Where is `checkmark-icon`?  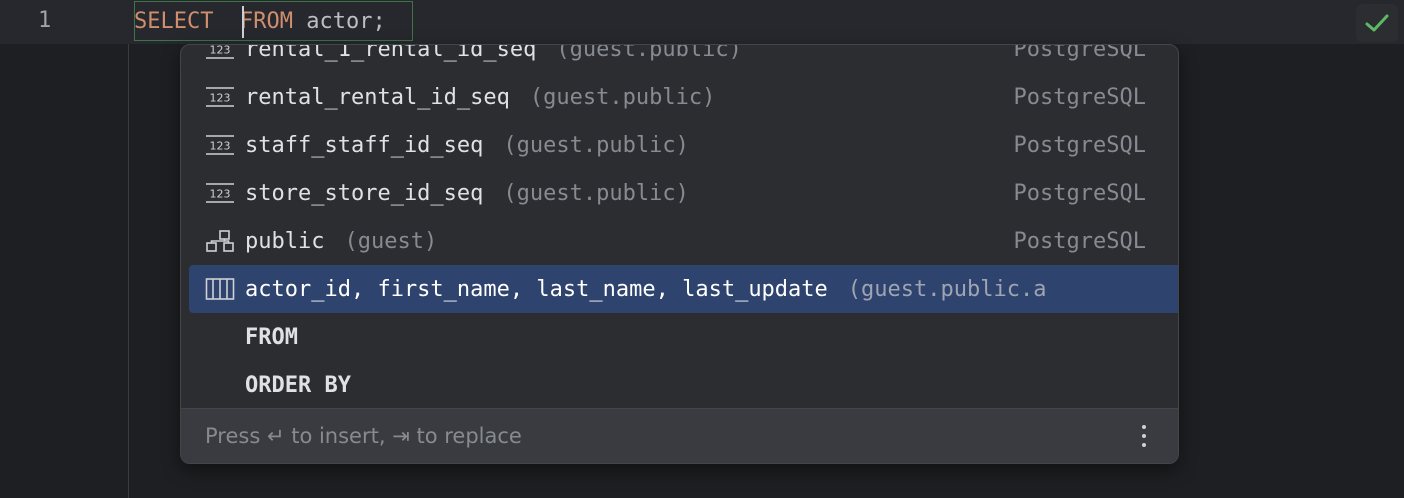 checkmark-icon is located at coordinates (1377, 23).